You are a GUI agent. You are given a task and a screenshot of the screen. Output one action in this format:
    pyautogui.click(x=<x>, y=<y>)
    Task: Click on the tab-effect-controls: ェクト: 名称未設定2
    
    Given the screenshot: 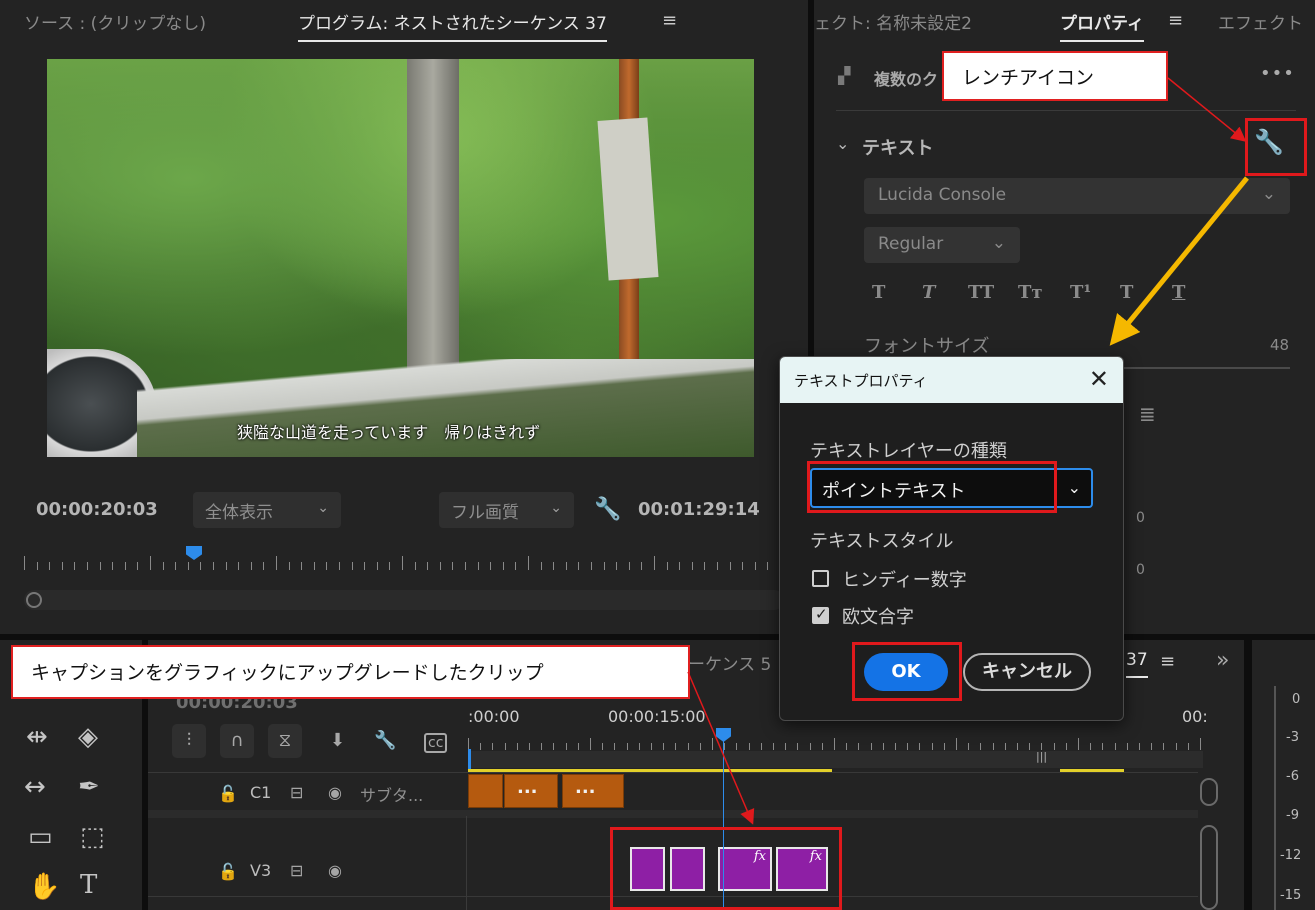 What is the action you would take?
    pyautogui.click(x=893, y=21)
    